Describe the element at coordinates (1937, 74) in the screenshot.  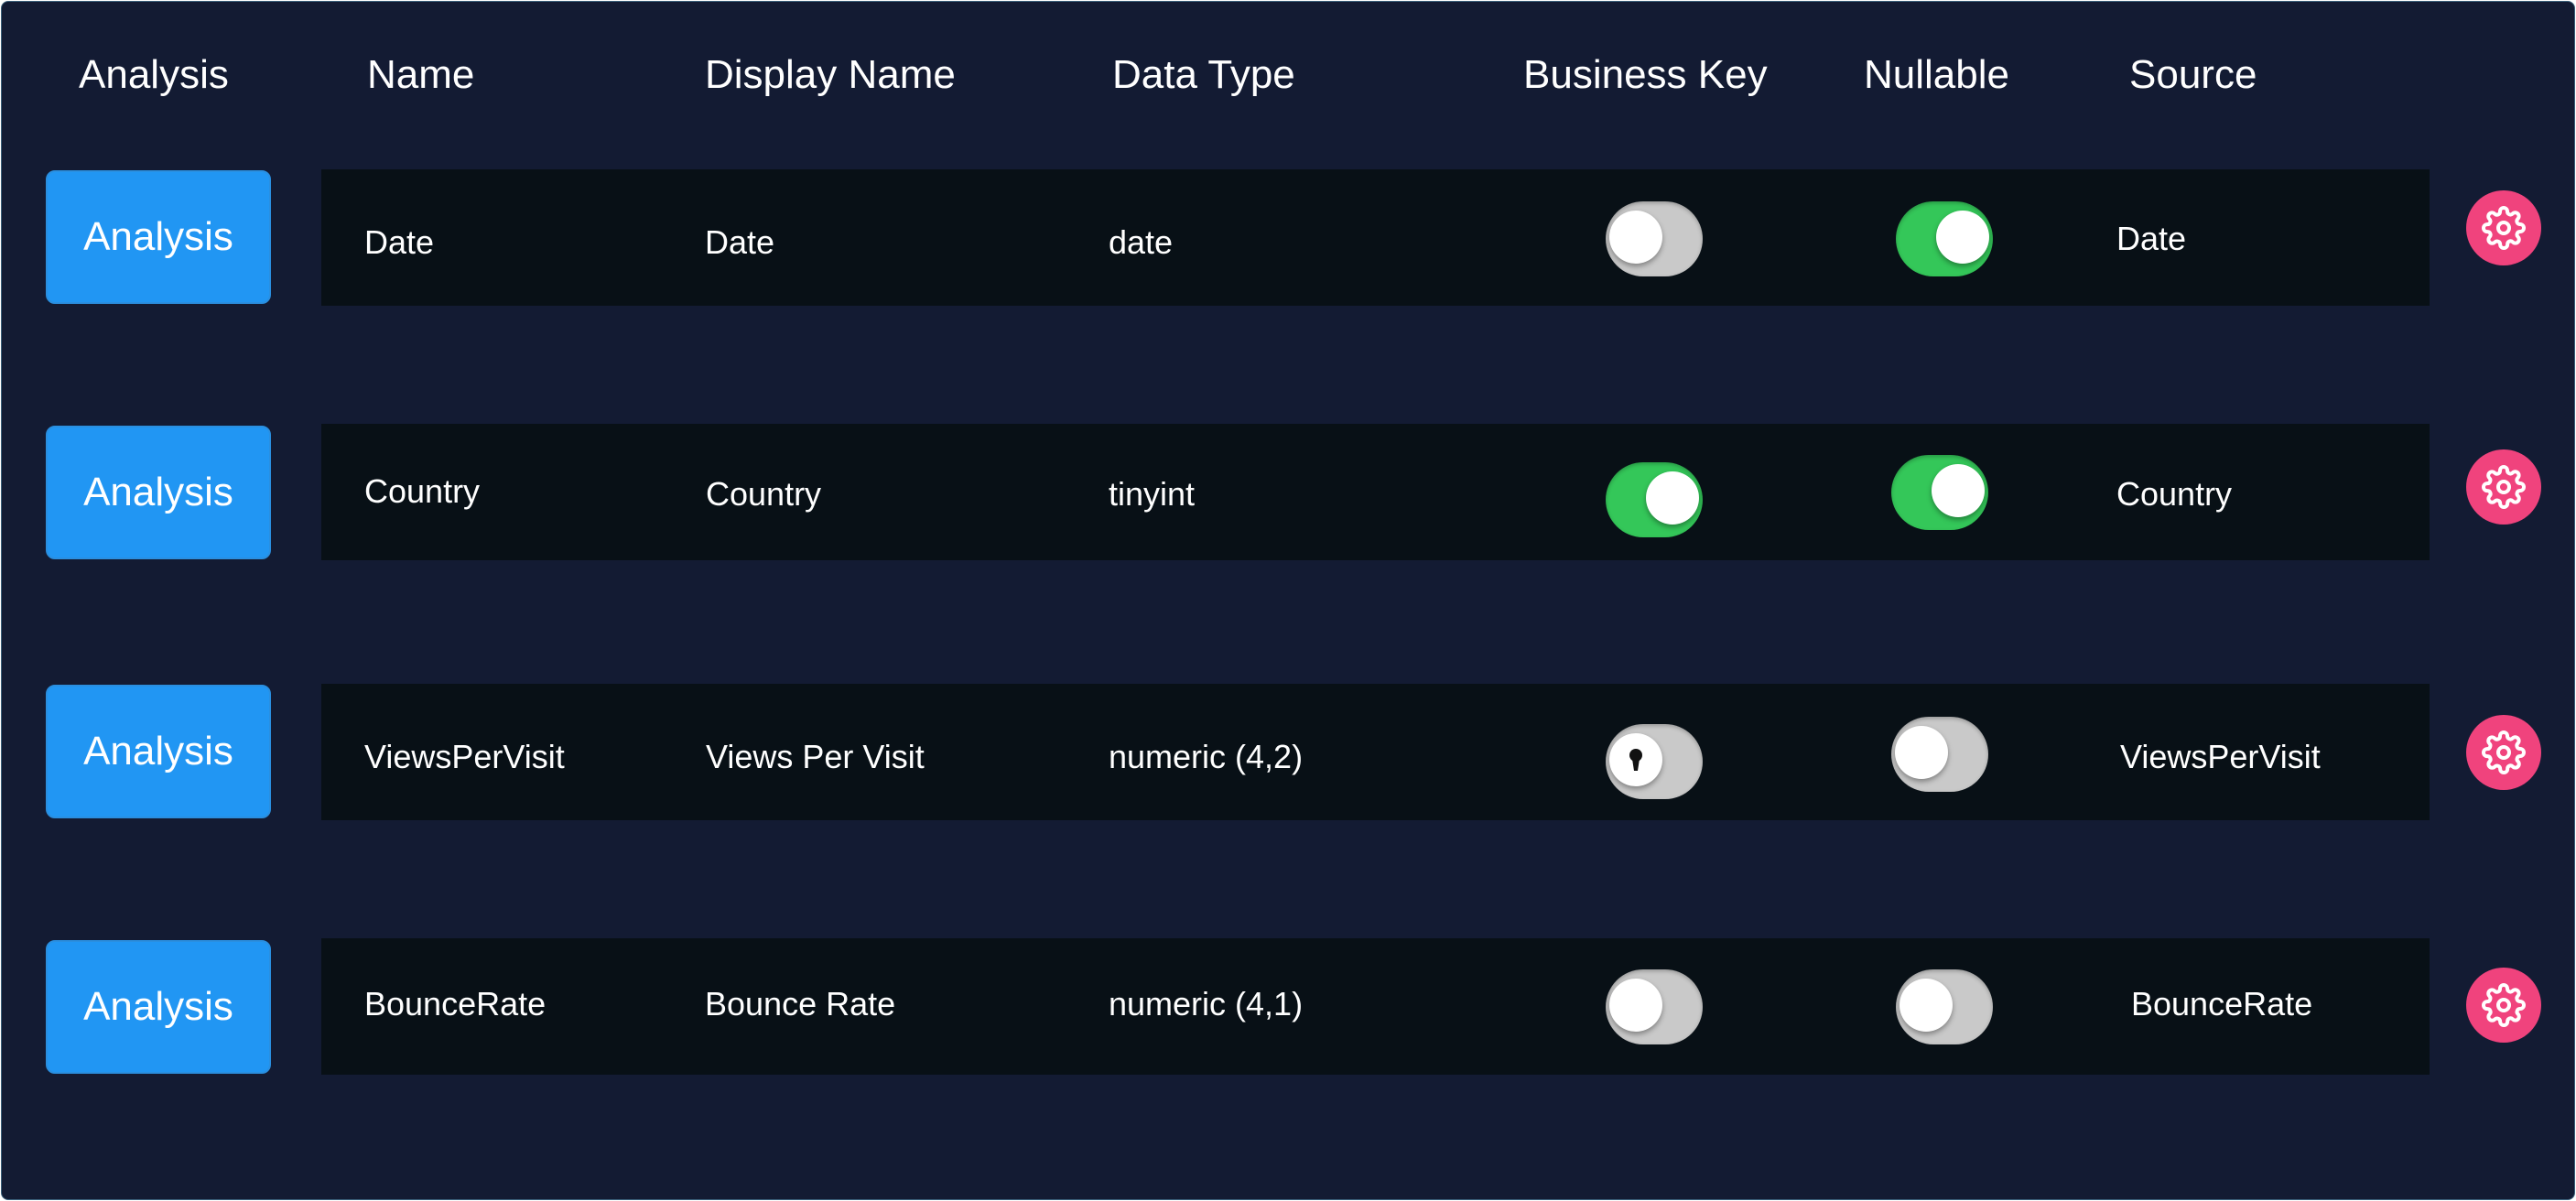
I see `header-nullable: Nullable` at that location.